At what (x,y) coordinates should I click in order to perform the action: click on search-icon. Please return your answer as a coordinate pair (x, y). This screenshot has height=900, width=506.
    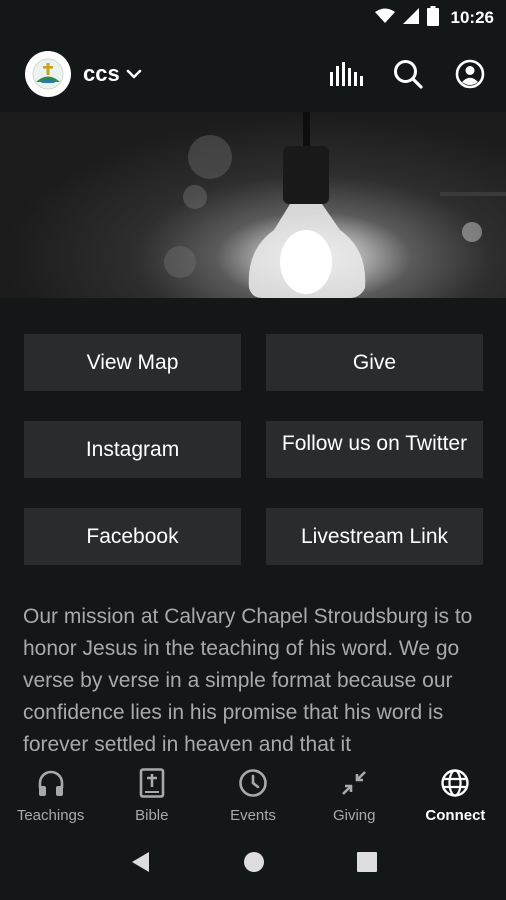
    Looking at the image, I should click on (408, 74).